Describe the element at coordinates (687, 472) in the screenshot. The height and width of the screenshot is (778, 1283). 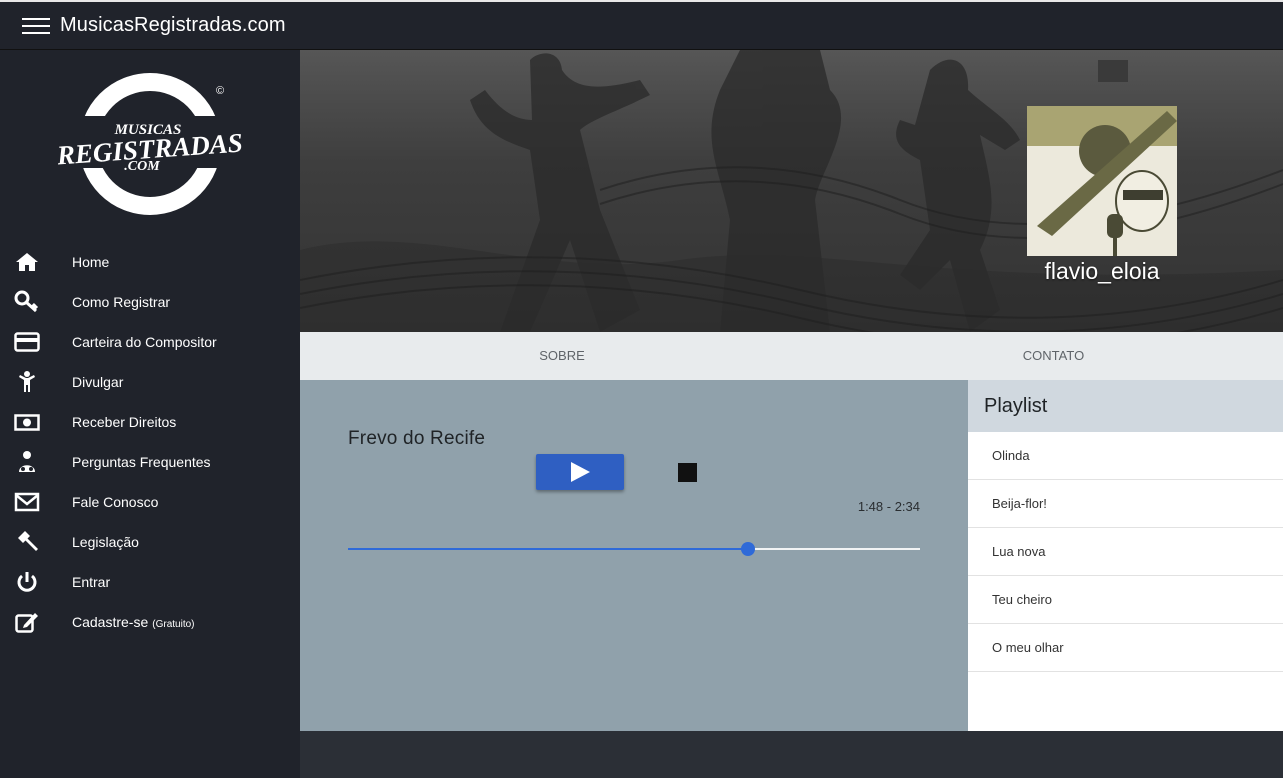
I see `stop-button` at that location.